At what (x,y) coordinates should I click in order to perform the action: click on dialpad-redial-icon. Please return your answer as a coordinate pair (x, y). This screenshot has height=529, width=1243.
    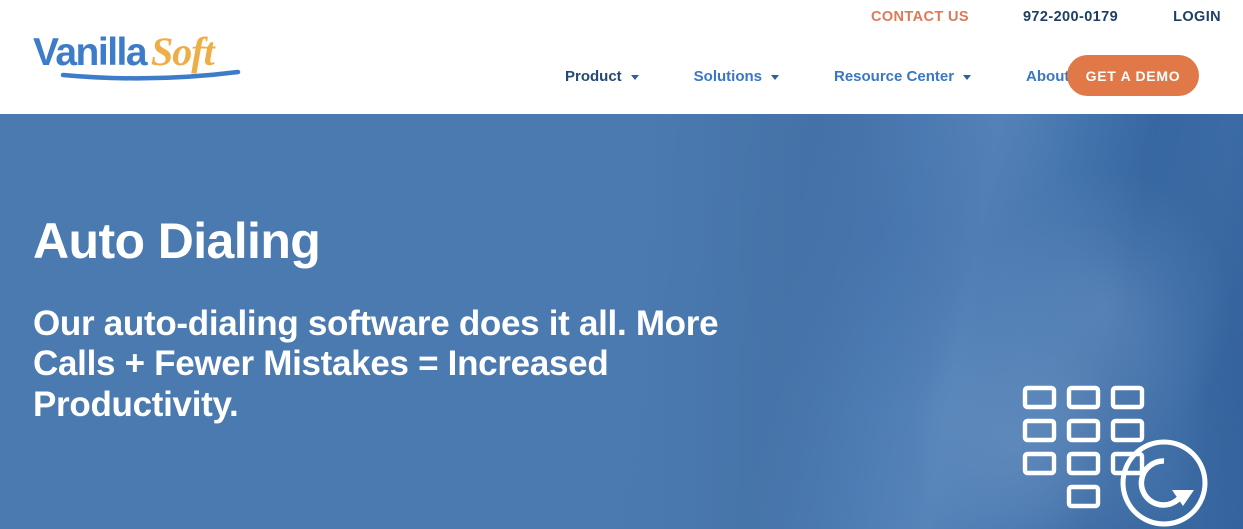
    Looking at the image, I should click on (1132, 457).